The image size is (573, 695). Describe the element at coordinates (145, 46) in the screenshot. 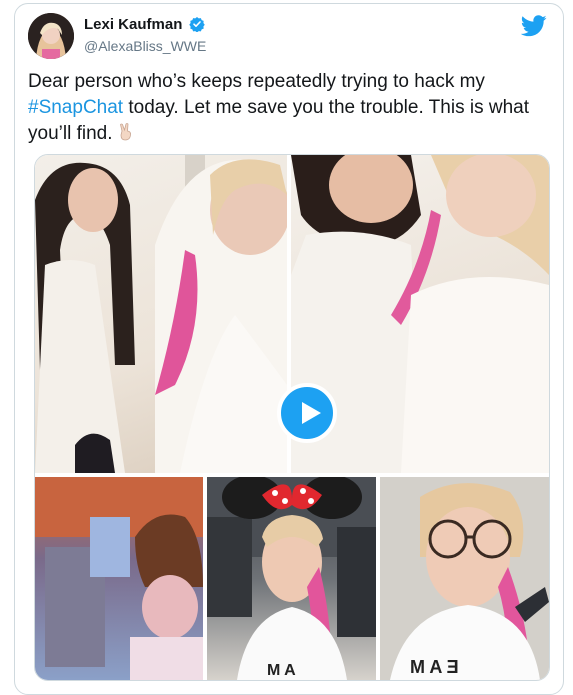

I see `author-handle: @AlexaBliss_WWE` at that location.